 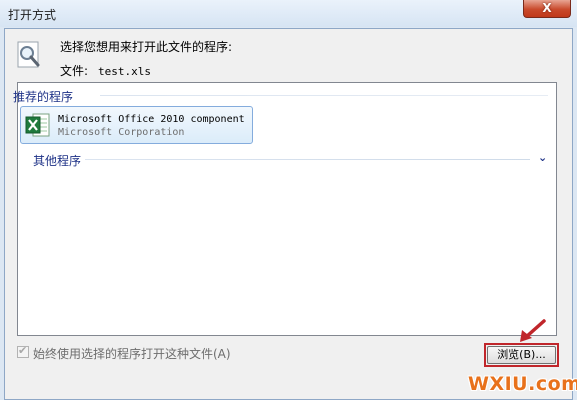 What do you see at coordinates (288, 13) in the screenshot?
I see `title-bar: 打开方式 X` at bounding box center [288, 13].